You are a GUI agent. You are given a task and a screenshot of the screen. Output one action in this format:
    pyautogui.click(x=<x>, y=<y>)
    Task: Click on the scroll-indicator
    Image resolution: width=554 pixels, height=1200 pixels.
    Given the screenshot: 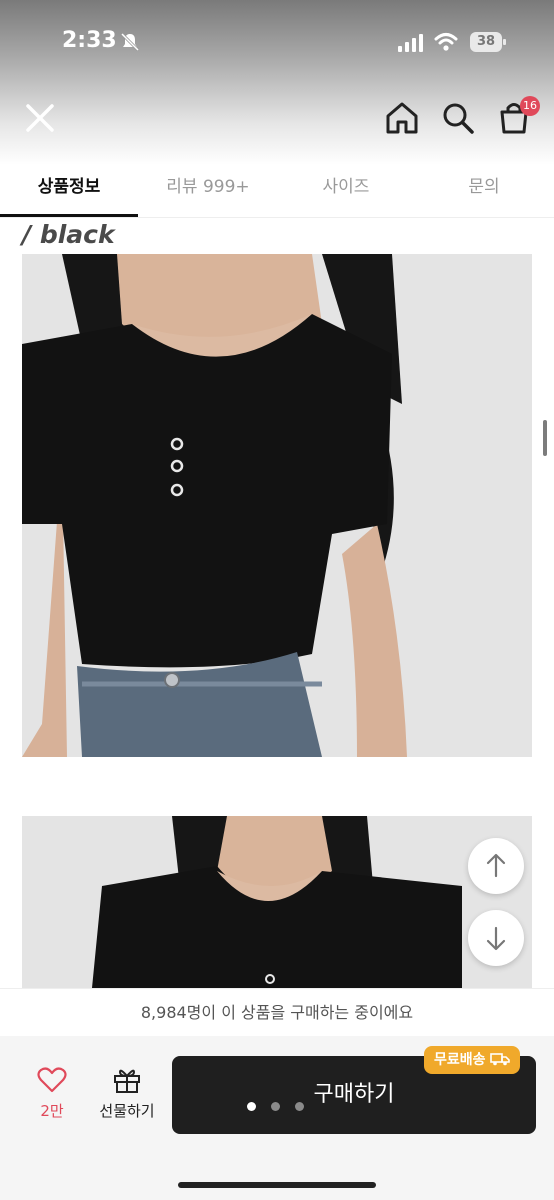 What is the action you would take?
    pyautogui.click(x=545, y=438)
    